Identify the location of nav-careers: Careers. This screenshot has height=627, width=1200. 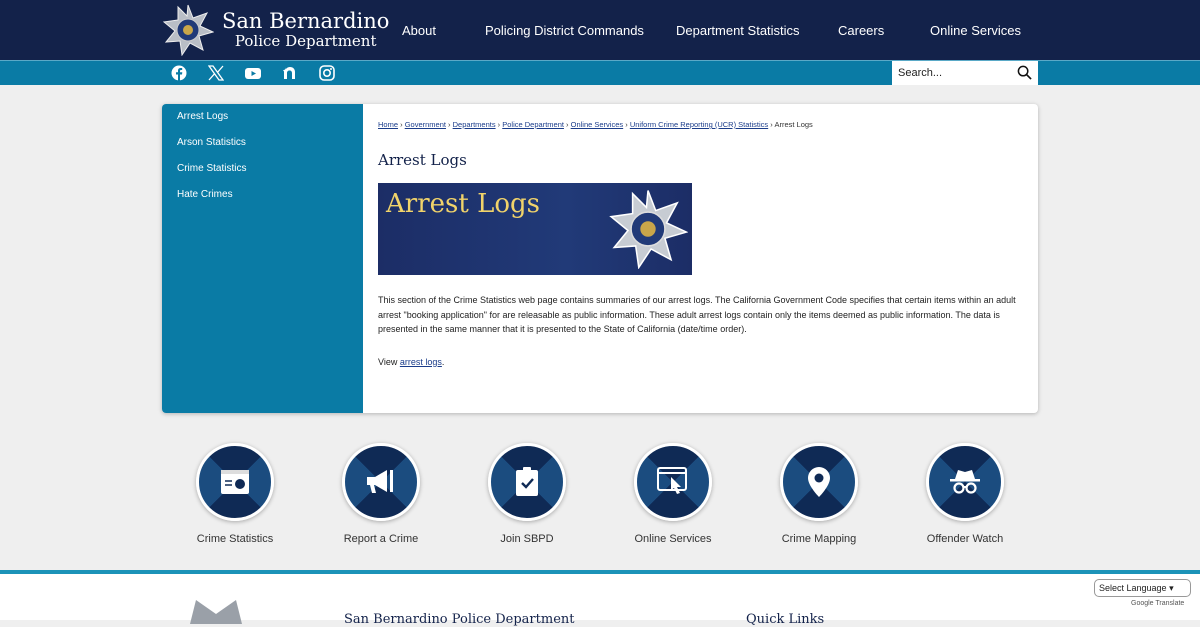
(861, 30).